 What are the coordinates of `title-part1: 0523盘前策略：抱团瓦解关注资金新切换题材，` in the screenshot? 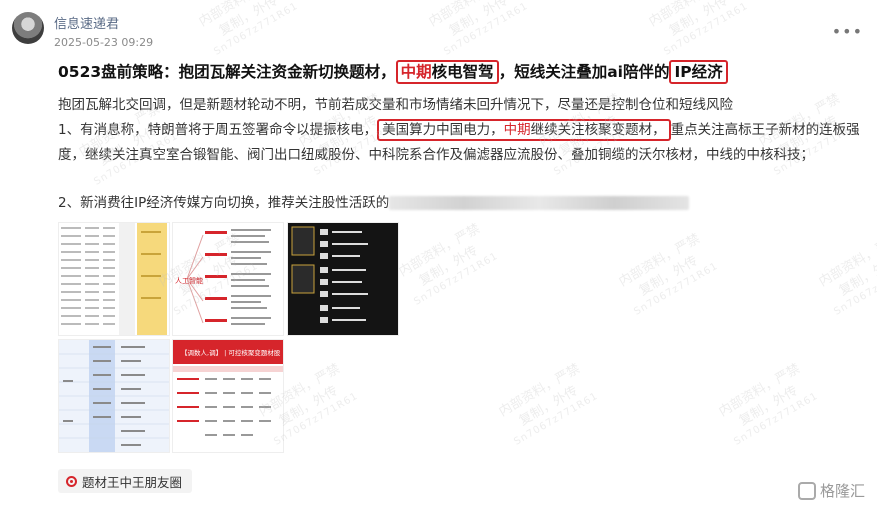 It's located at (227, 72).